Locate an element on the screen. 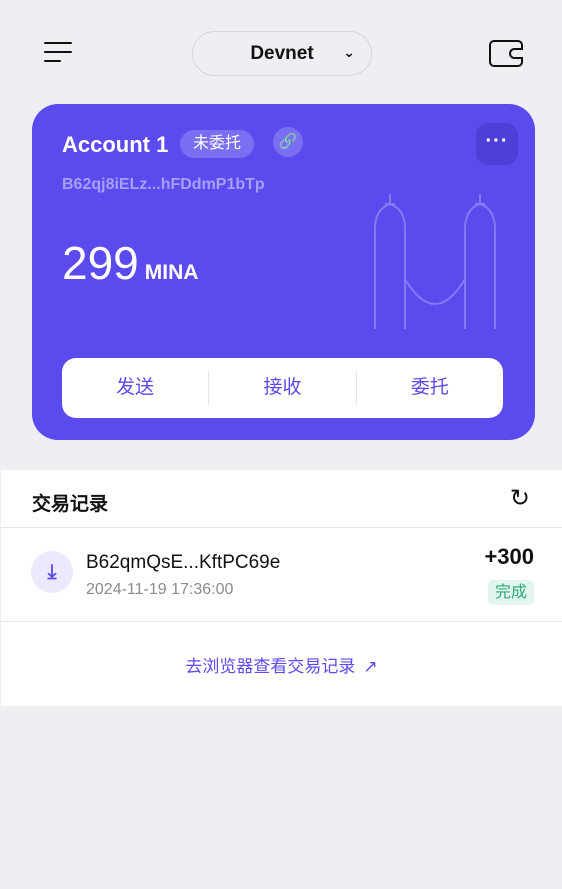  transactions-title: 交易记录 is located at coordinates (70, 504).